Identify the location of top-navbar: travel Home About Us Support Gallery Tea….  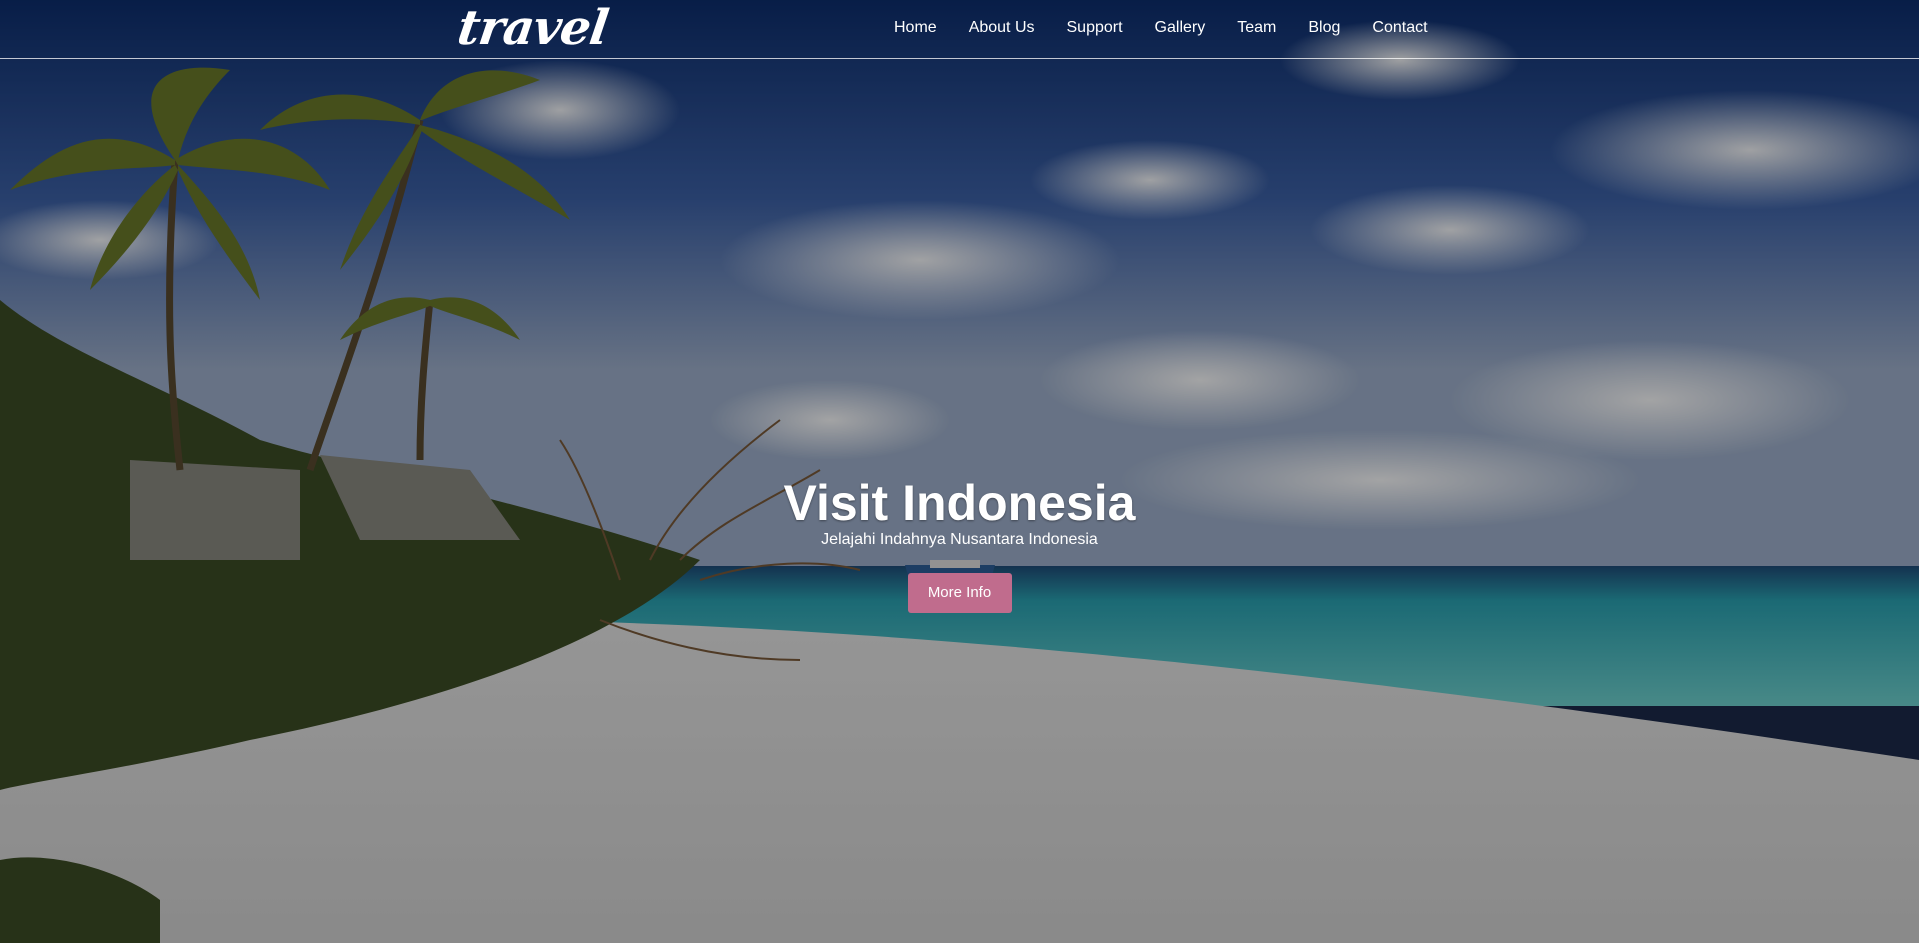
(959, 29).